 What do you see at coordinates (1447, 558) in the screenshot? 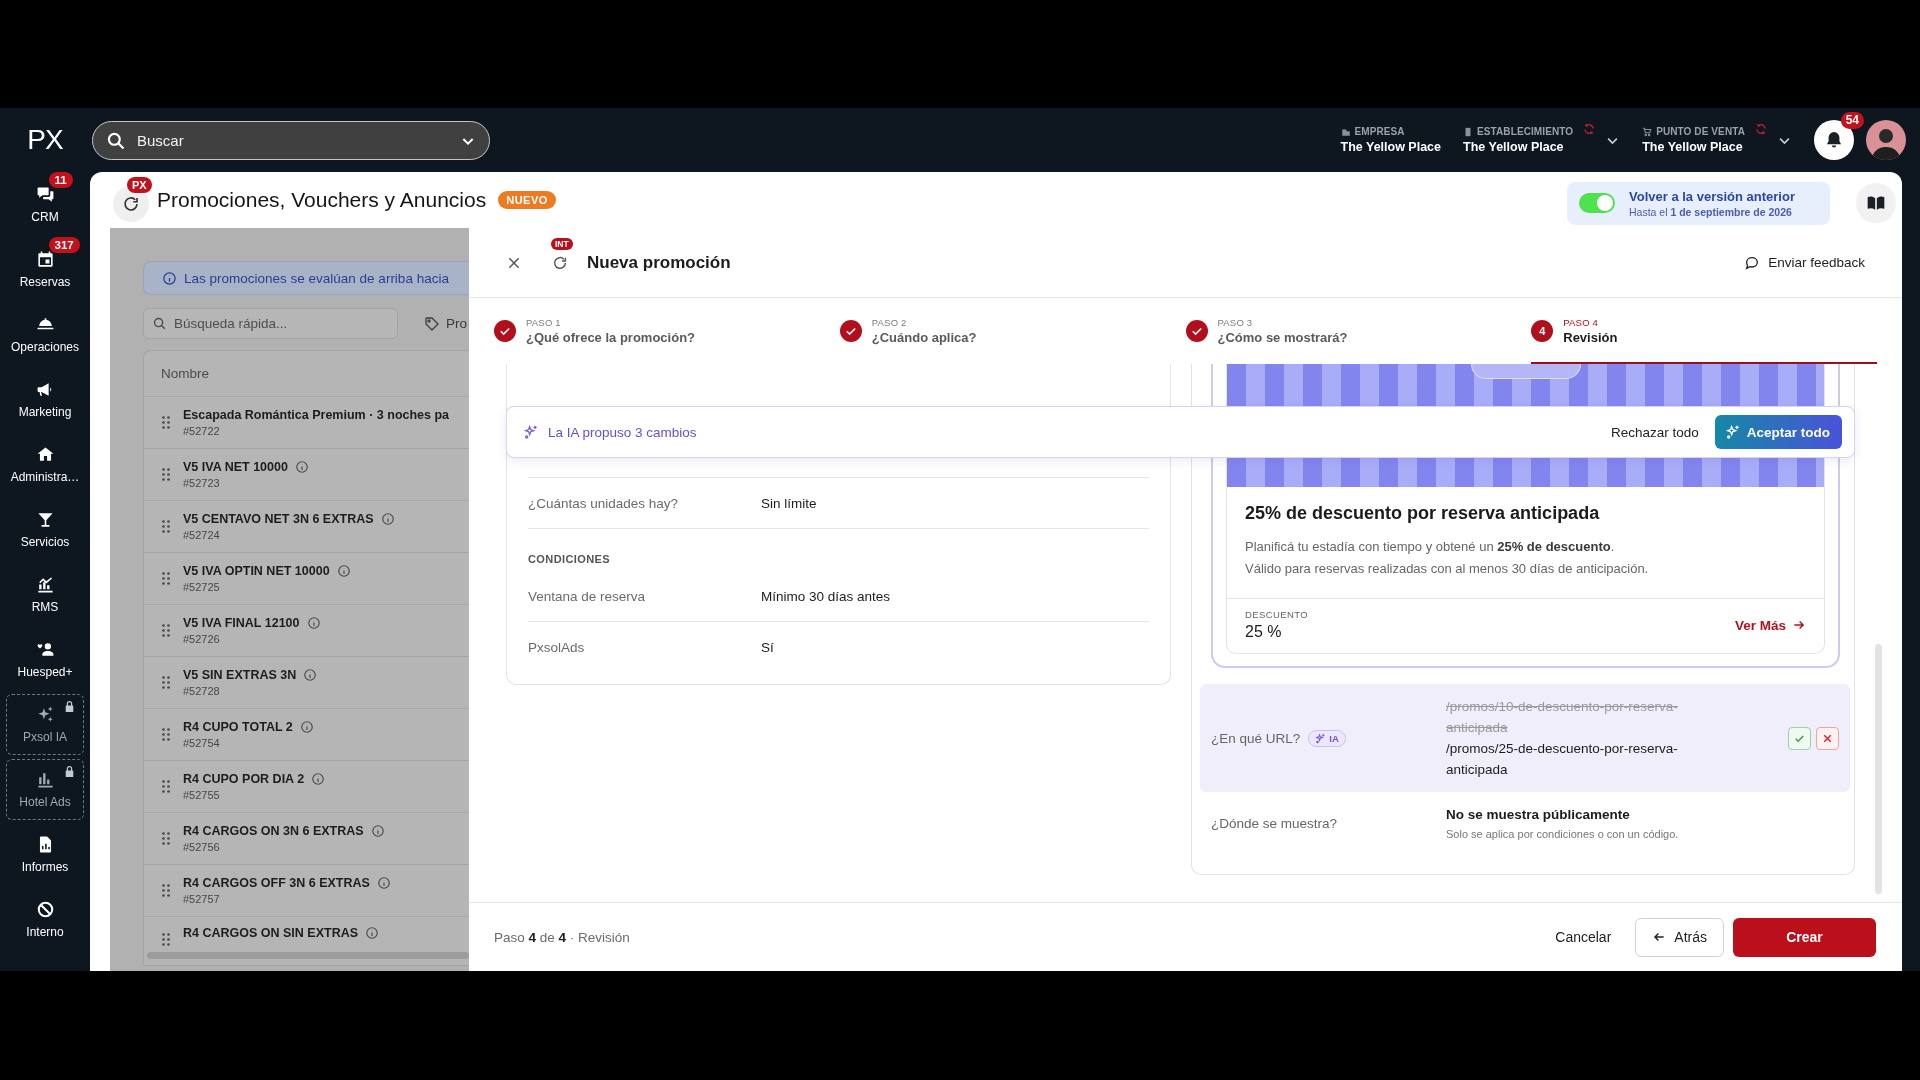
I see `promotion-description: Planificá tu estadía con tiempo y obtené un 25% de descuento. Válido para reservas realizadas con al menos 30 días de anticipación.` at bounding box center [1447, 558].